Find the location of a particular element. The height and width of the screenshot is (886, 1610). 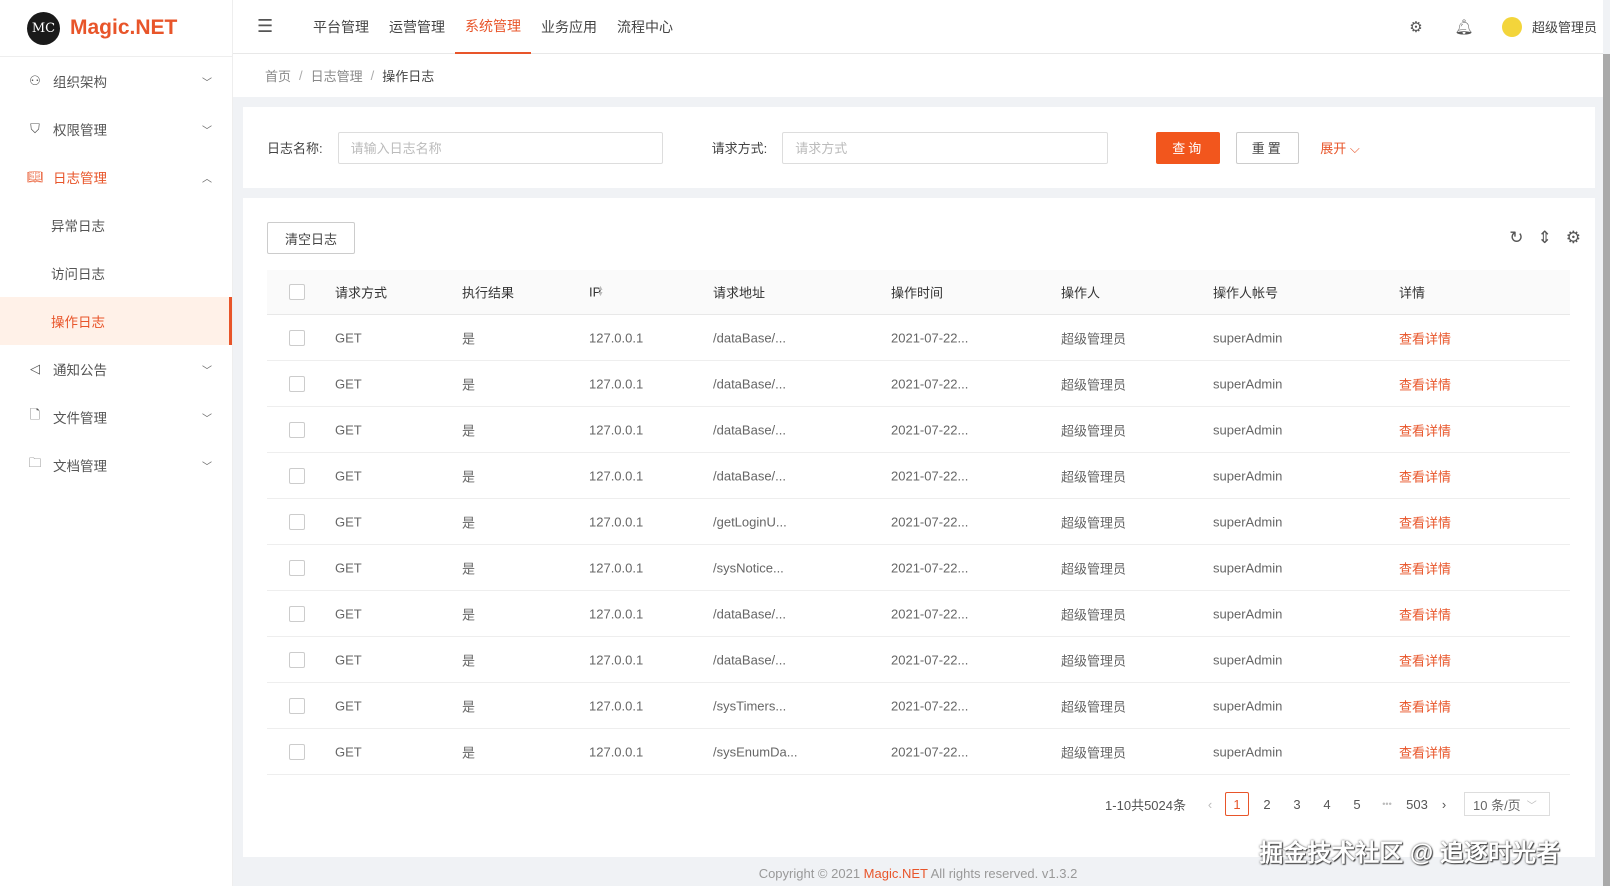

column-height-icon: ⇕ is located at coordinates (1545, 238).